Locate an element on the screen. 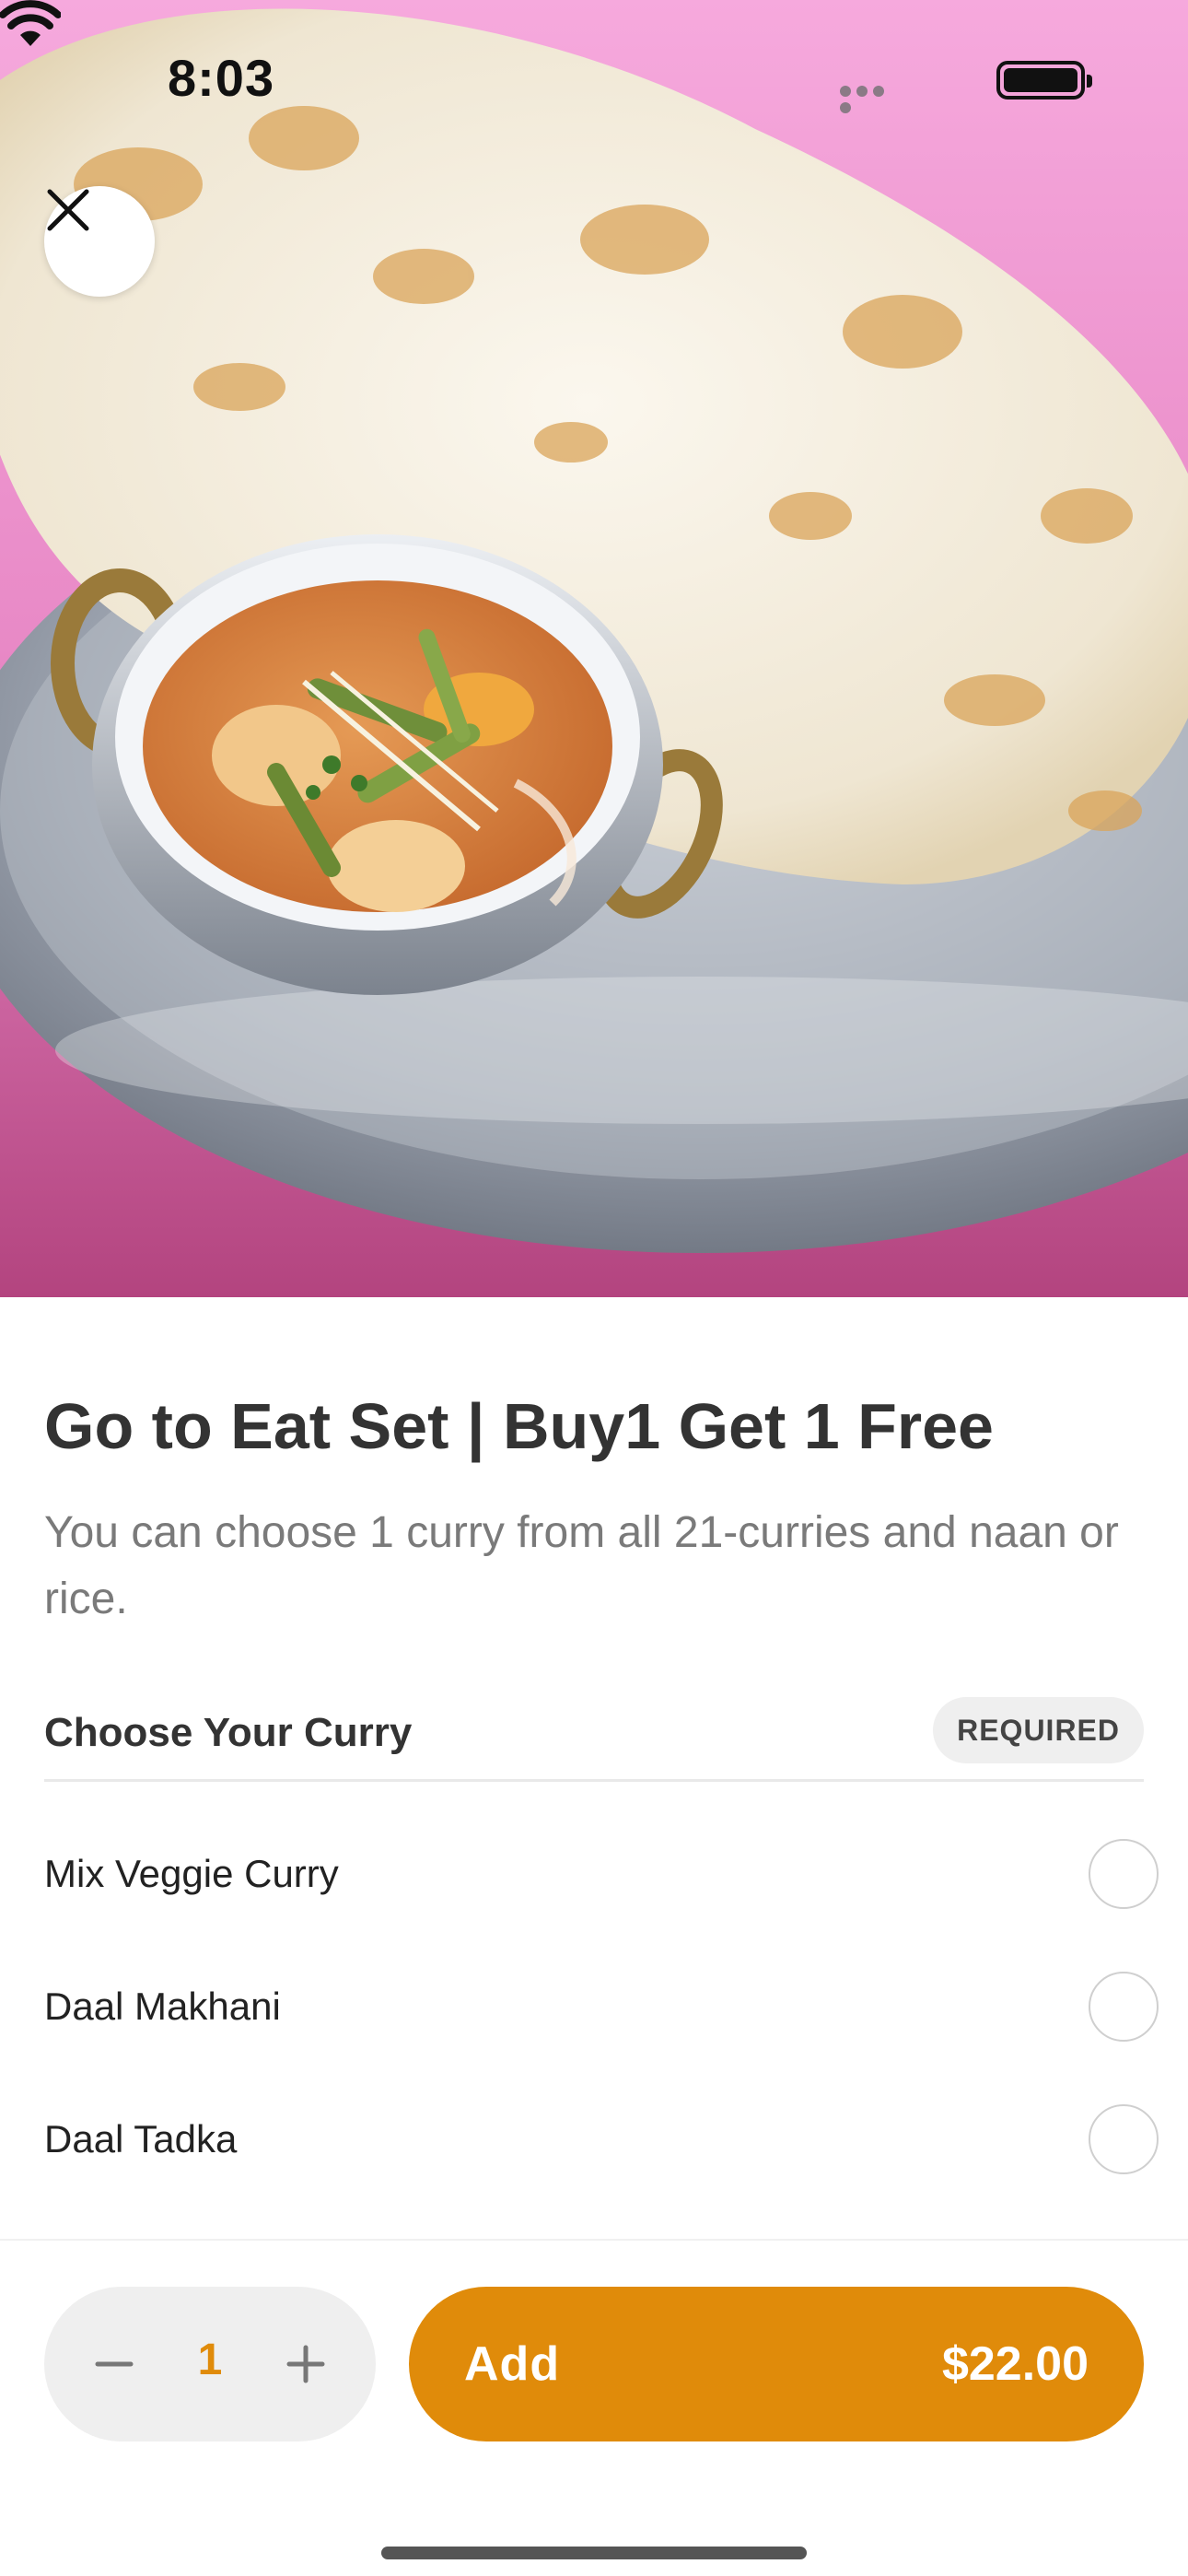  required-badge: REQUIRED is located at coordinates (1038, 1730).